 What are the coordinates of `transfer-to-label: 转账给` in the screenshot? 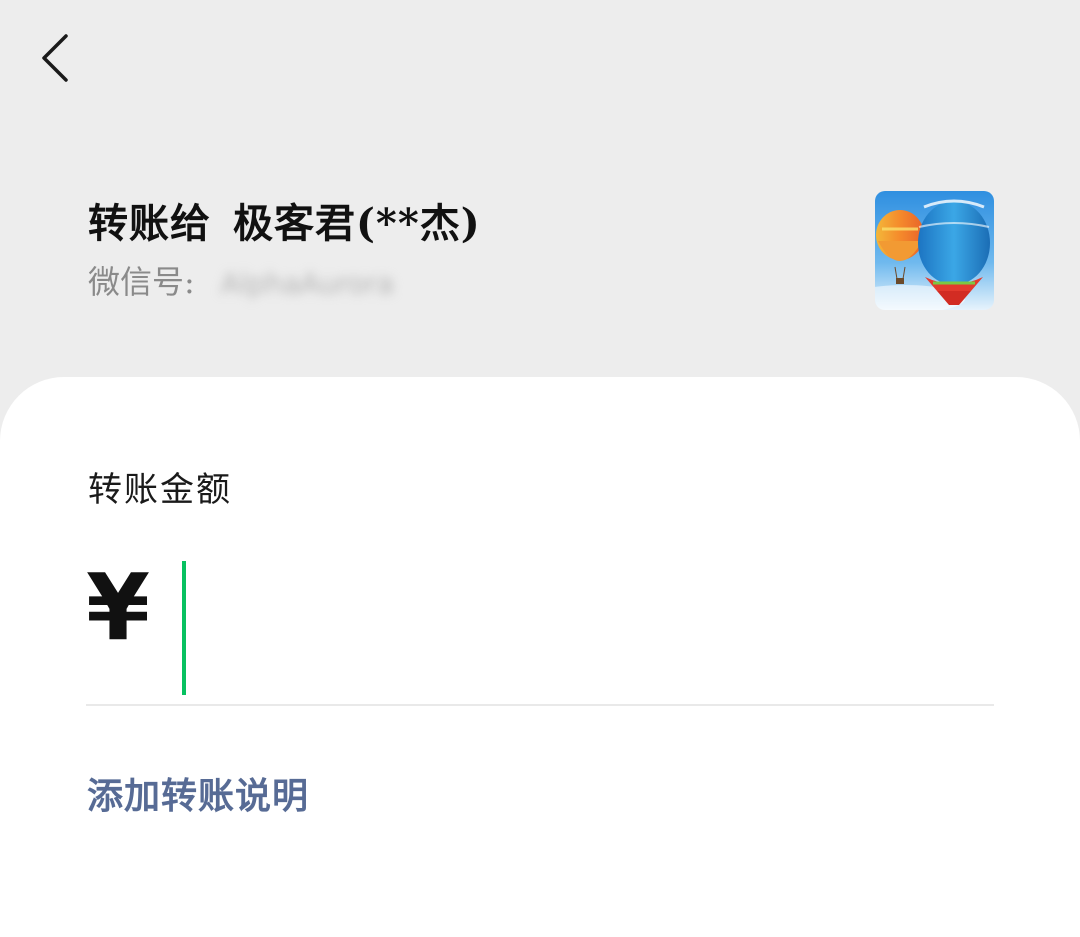 It's located at (149, 223).